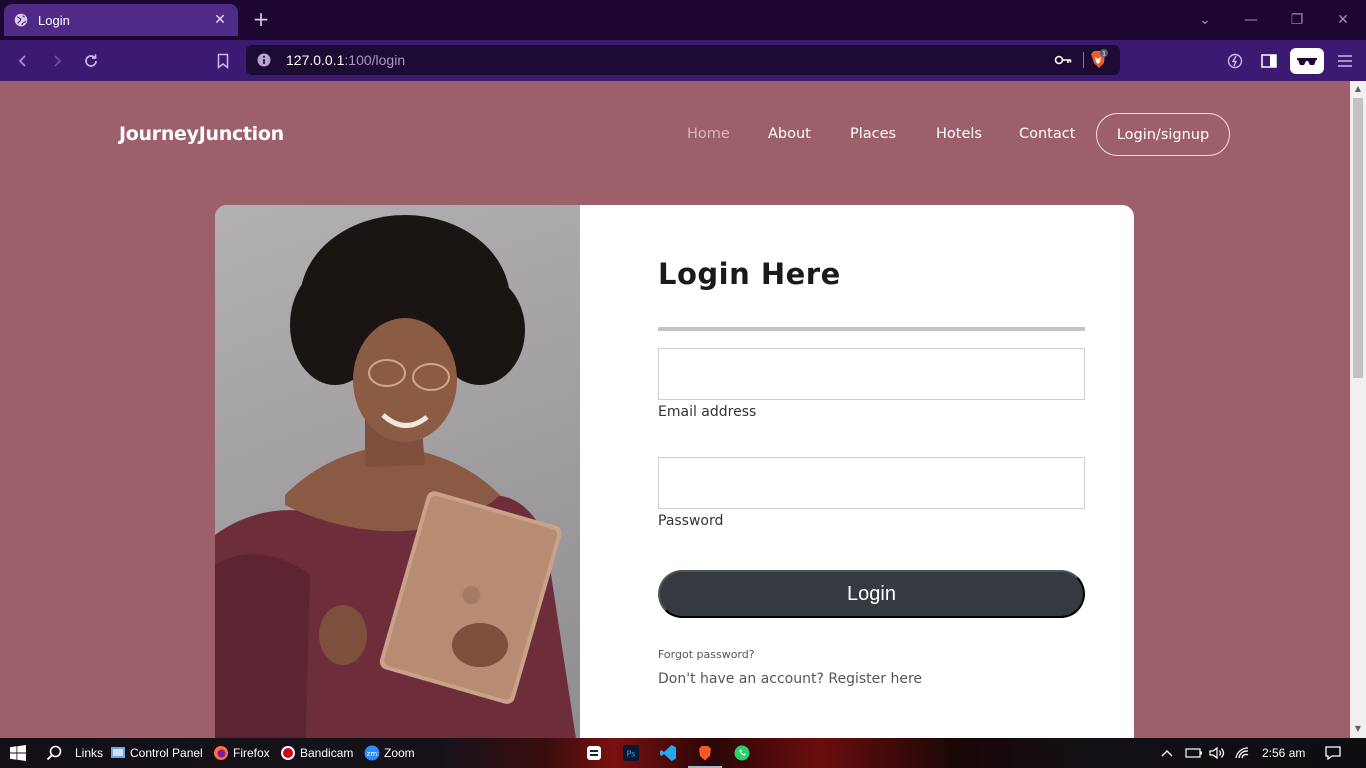 This screenshot has width=1366, height=768. I want to click on whatsapp-icon, so click(742, 753).